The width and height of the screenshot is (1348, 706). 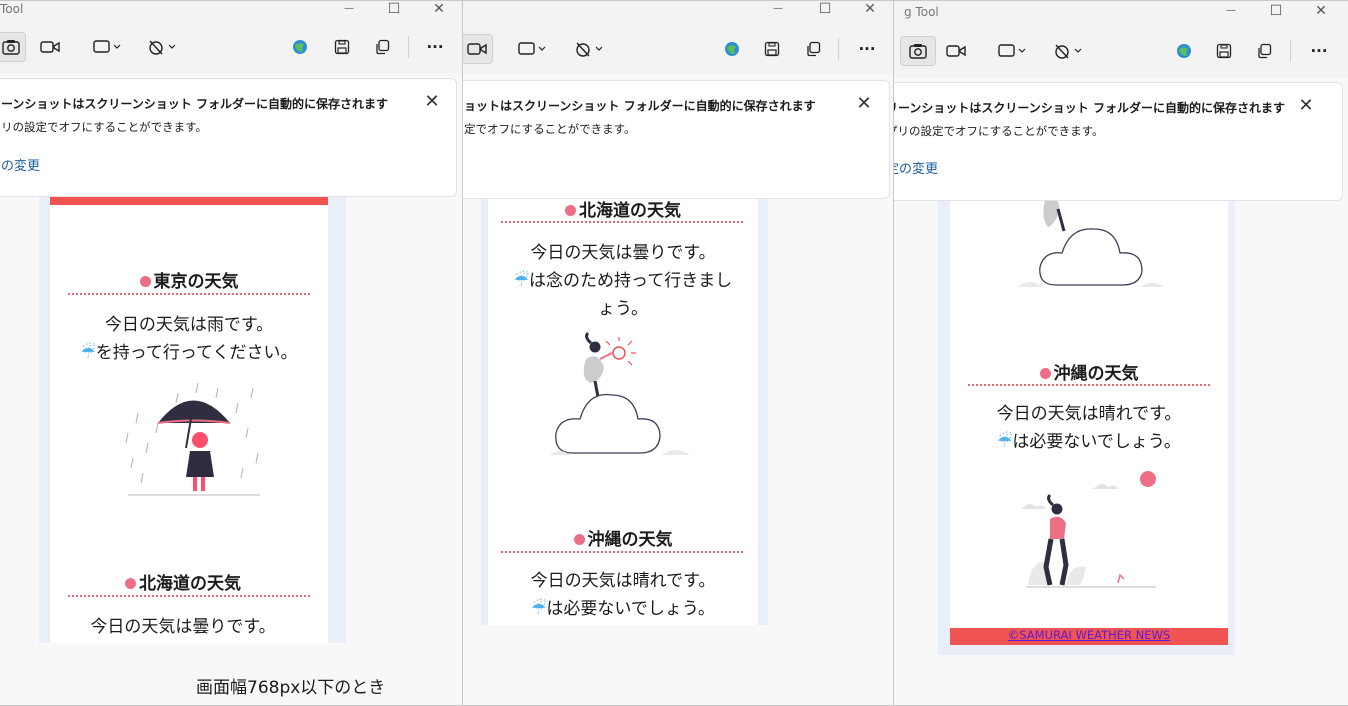 What do you see at coordinates (189, 325) in the screenshot?
I see `tokyo-line1: 今日の天気は雨です。` at bounding box center [189, 325].